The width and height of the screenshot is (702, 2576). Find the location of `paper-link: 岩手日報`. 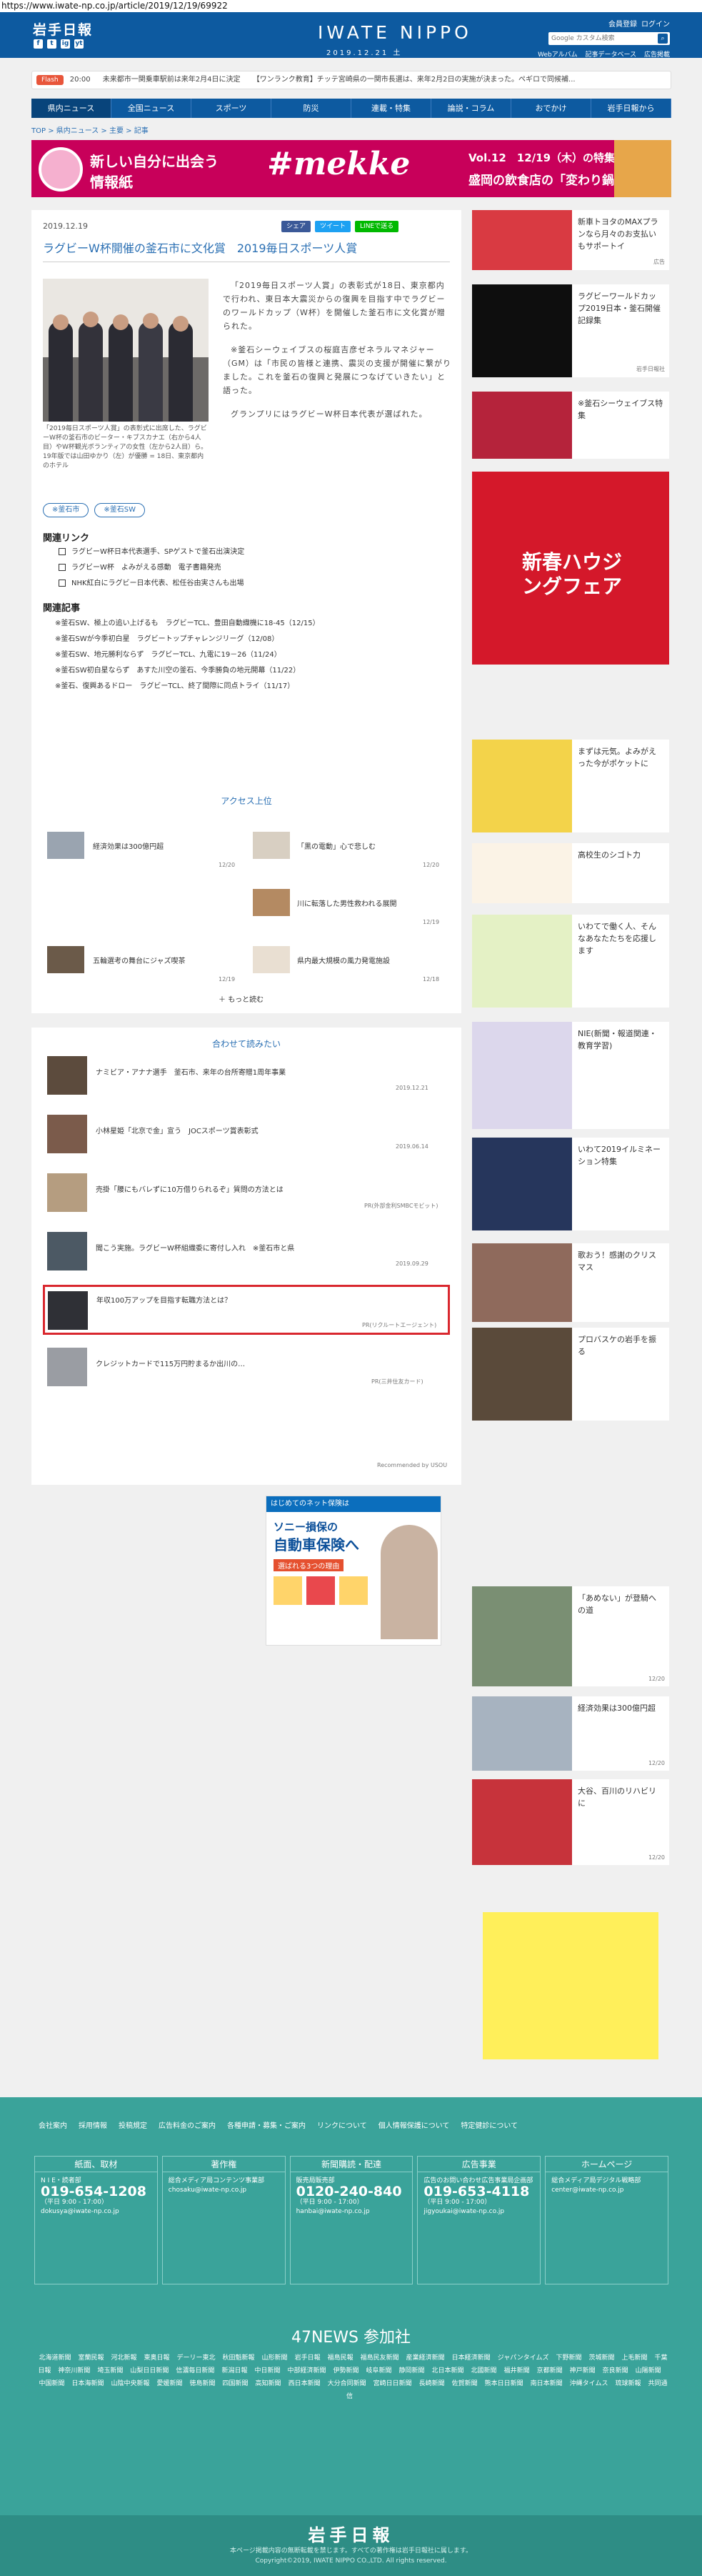

paper-link: 岩手日報 is located at coordinates (308, 2358).